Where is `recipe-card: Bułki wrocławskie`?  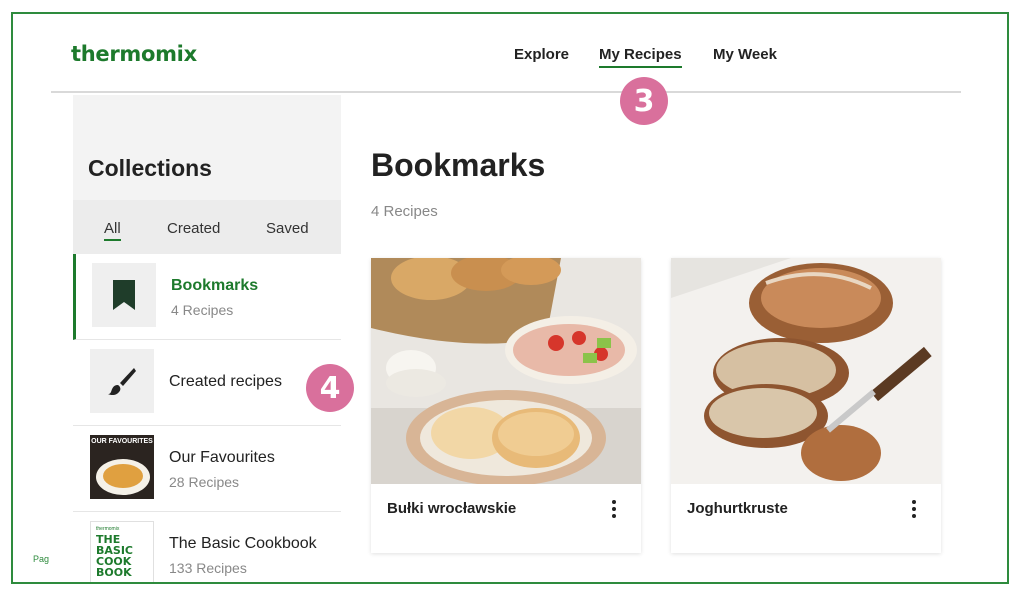
recipe-card: Bułki wrocławskie is located at coordinates (506, 405).